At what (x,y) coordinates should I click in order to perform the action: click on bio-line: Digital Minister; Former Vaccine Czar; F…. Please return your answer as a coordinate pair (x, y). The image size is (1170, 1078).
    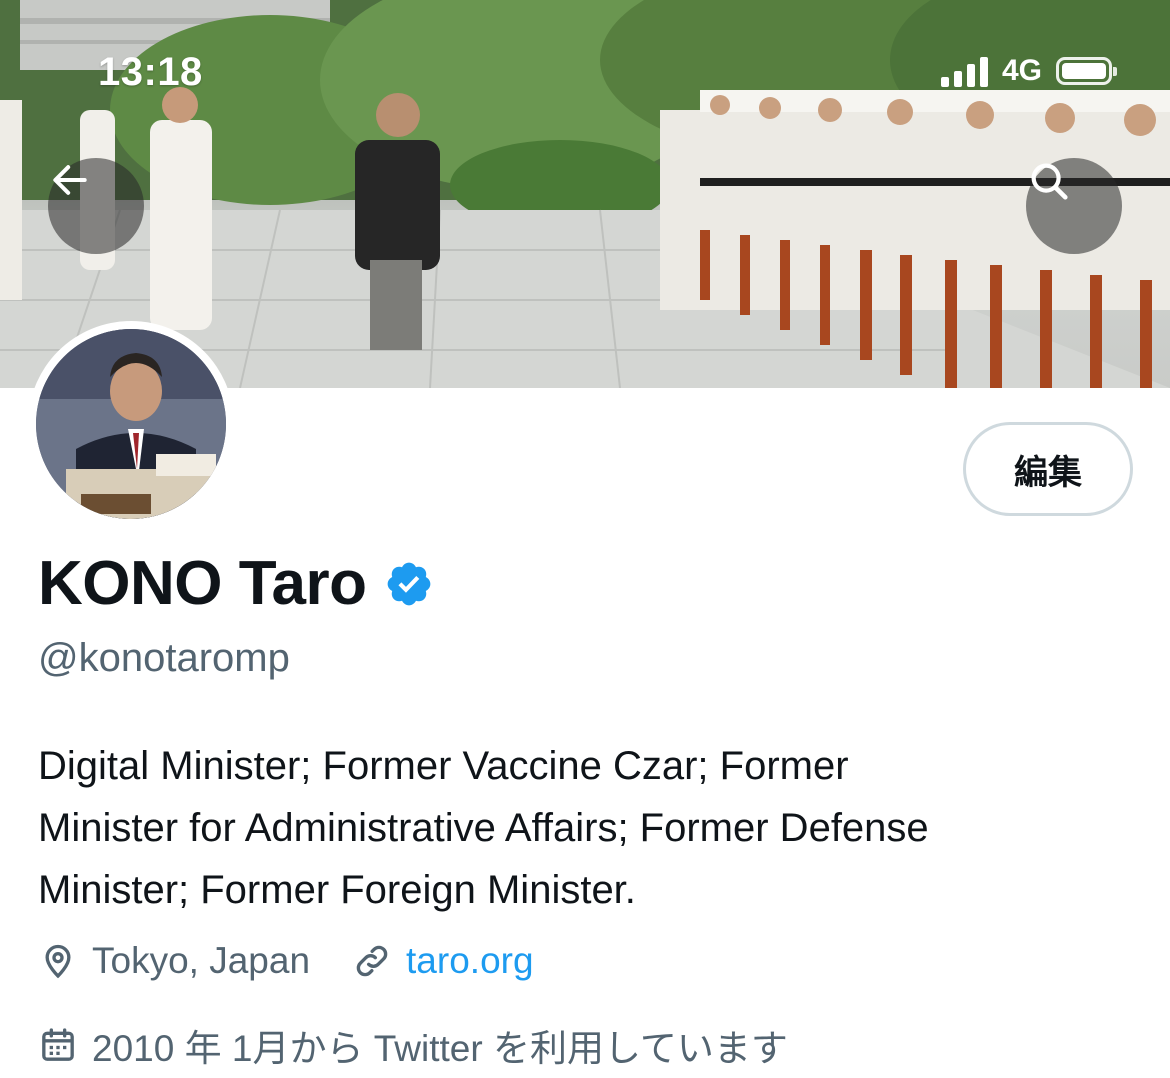
    Looking at the image, I should click on (443, 766).